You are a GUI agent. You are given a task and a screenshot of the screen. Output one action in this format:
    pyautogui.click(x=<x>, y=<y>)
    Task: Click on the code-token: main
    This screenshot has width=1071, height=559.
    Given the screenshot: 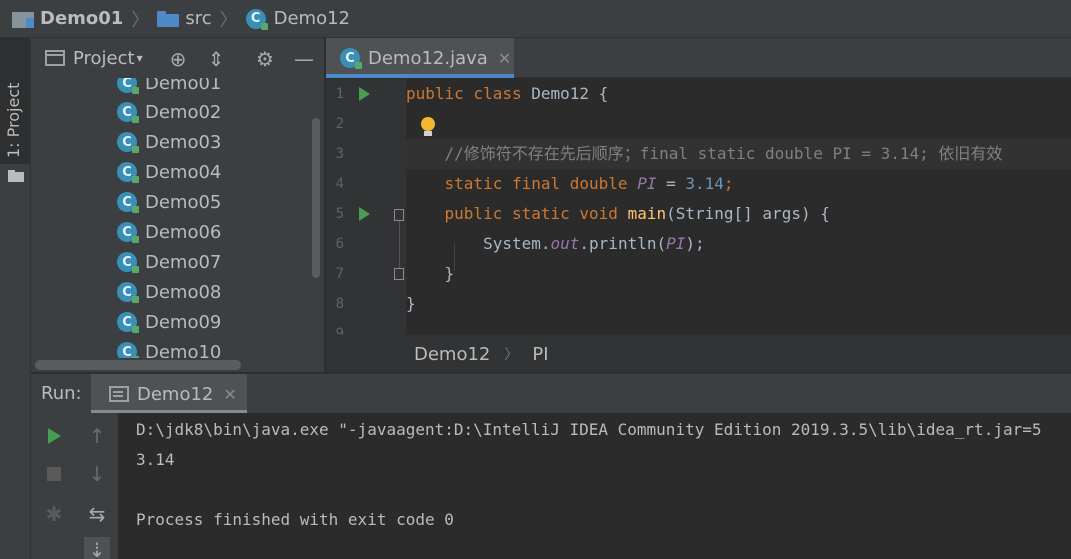 What is the action you would take?
    pyautogui.click(x=647, y=213)
    